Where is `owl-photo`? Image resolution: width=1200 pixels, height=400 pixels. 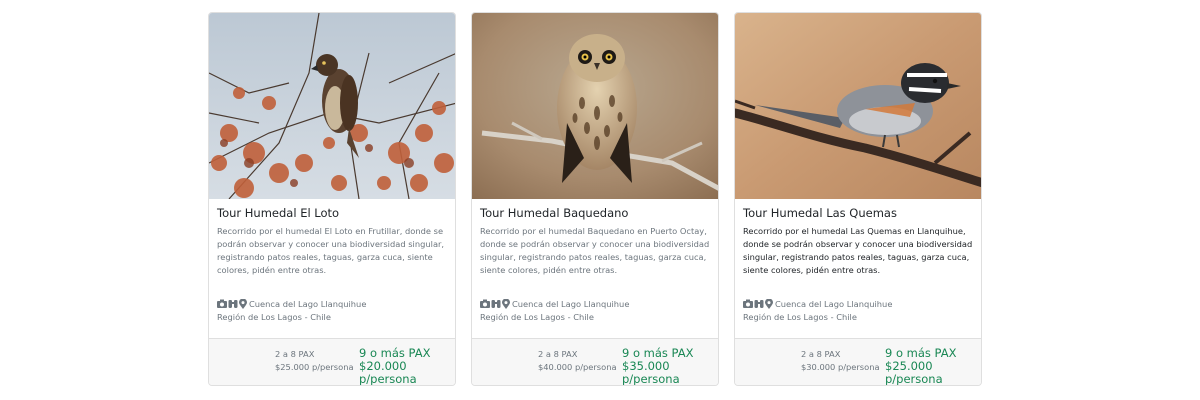 owl-photo is located at coordinates (595, 106).